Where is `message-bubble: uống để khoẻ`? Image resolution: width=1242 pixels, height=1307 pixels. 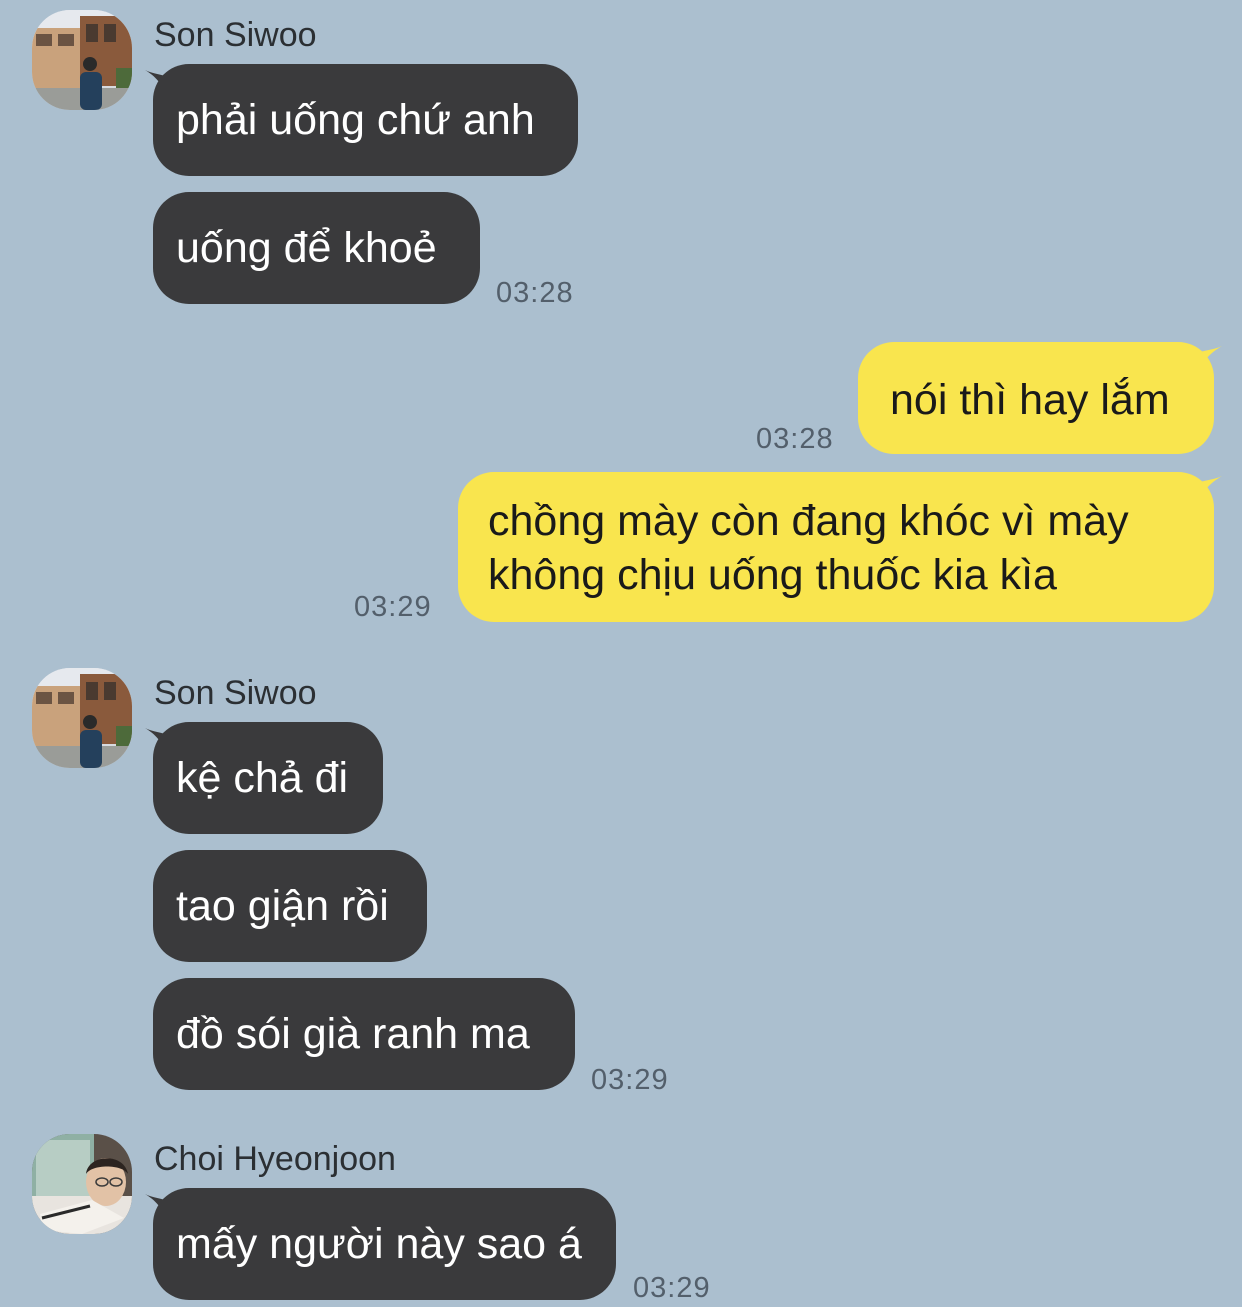
message-bubble: uống để khoẻ is located at coordinates (316, 248).